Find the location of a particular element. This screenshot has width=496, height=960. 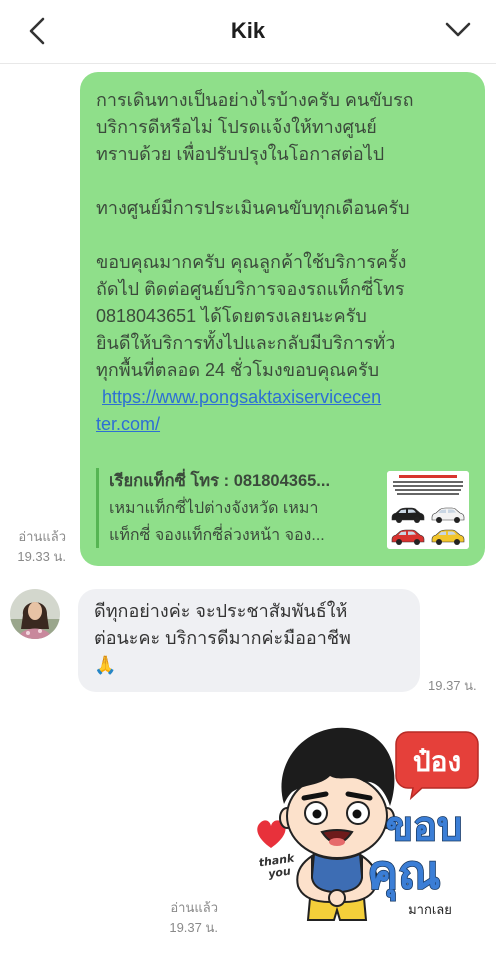

chevron-down-icon is located at coordinates (458, 29).